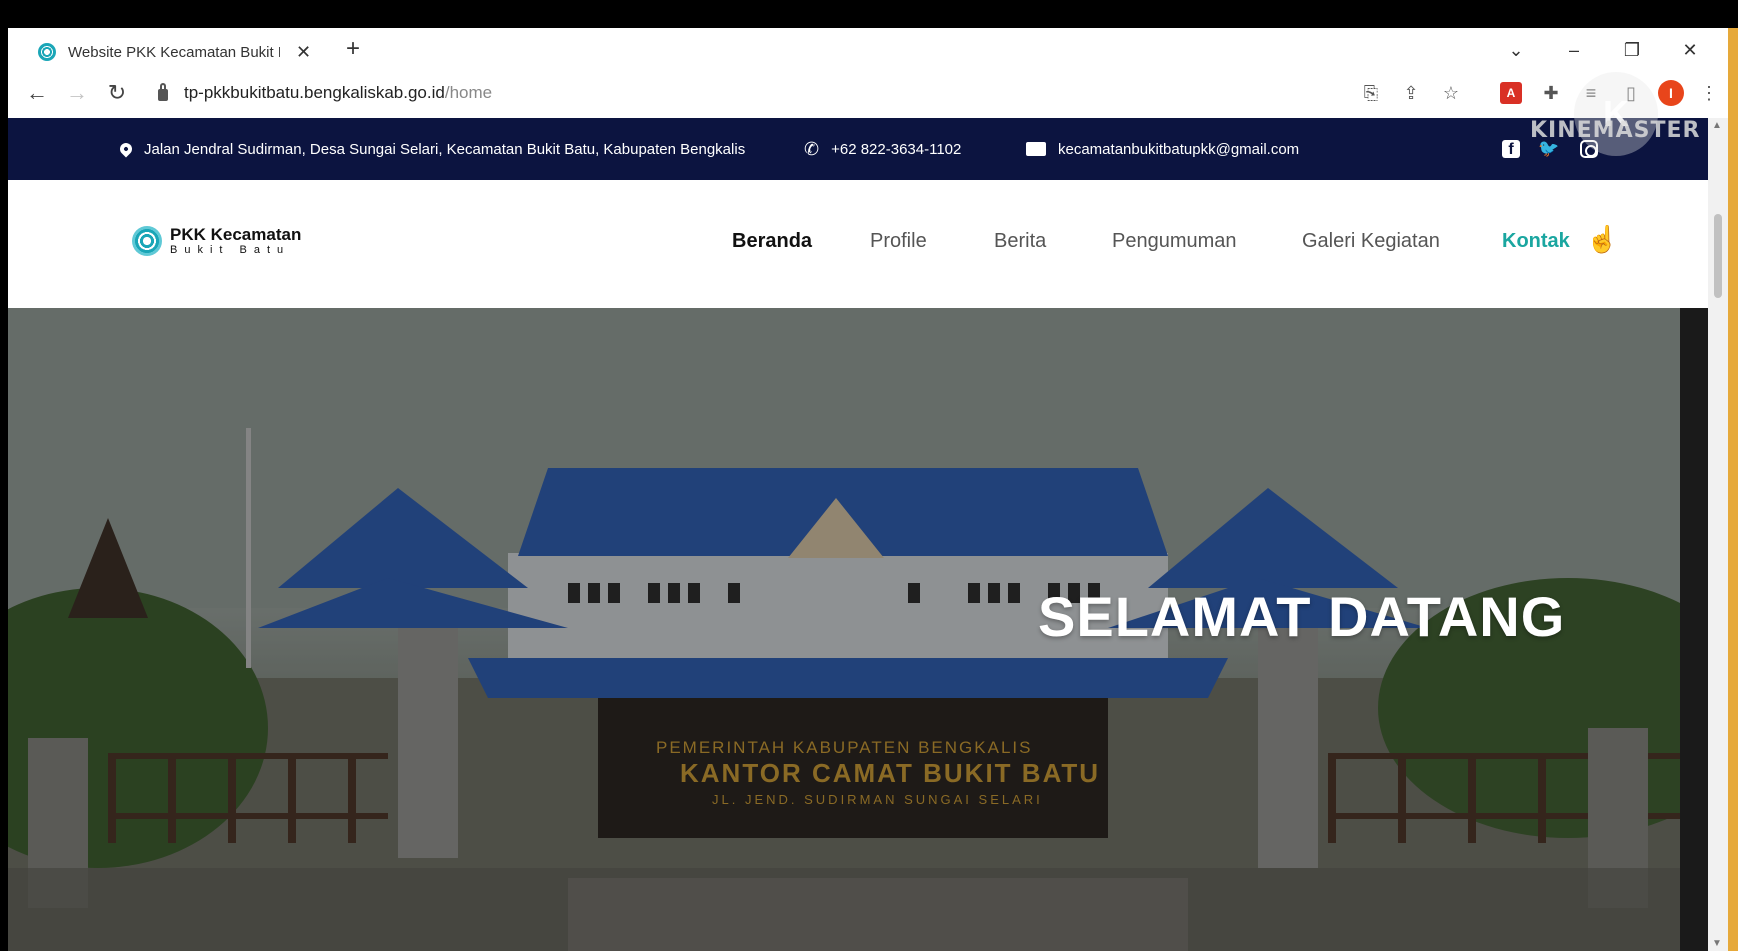  Describe the element at coordinates (147, 241) in the screenshot. I see `pkk-logo-icon` at that location.